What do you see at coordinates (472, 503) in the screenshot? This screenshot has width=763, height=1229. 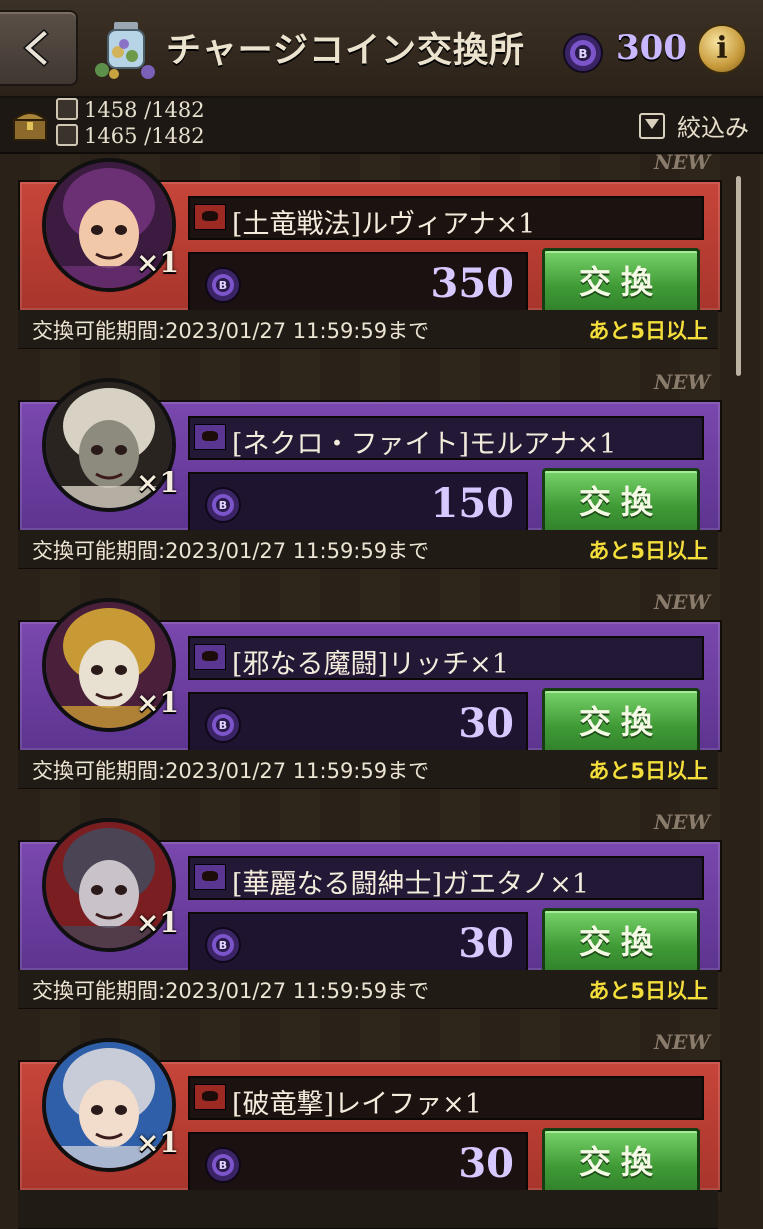 I see `item-price: 150` at bounding box center [472, 503].